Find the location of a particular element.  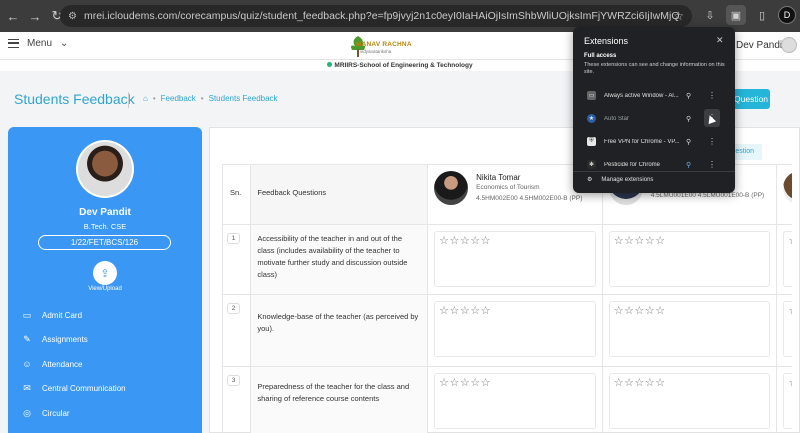

download-icon: ⇩ is located at coordinates (710, 15).